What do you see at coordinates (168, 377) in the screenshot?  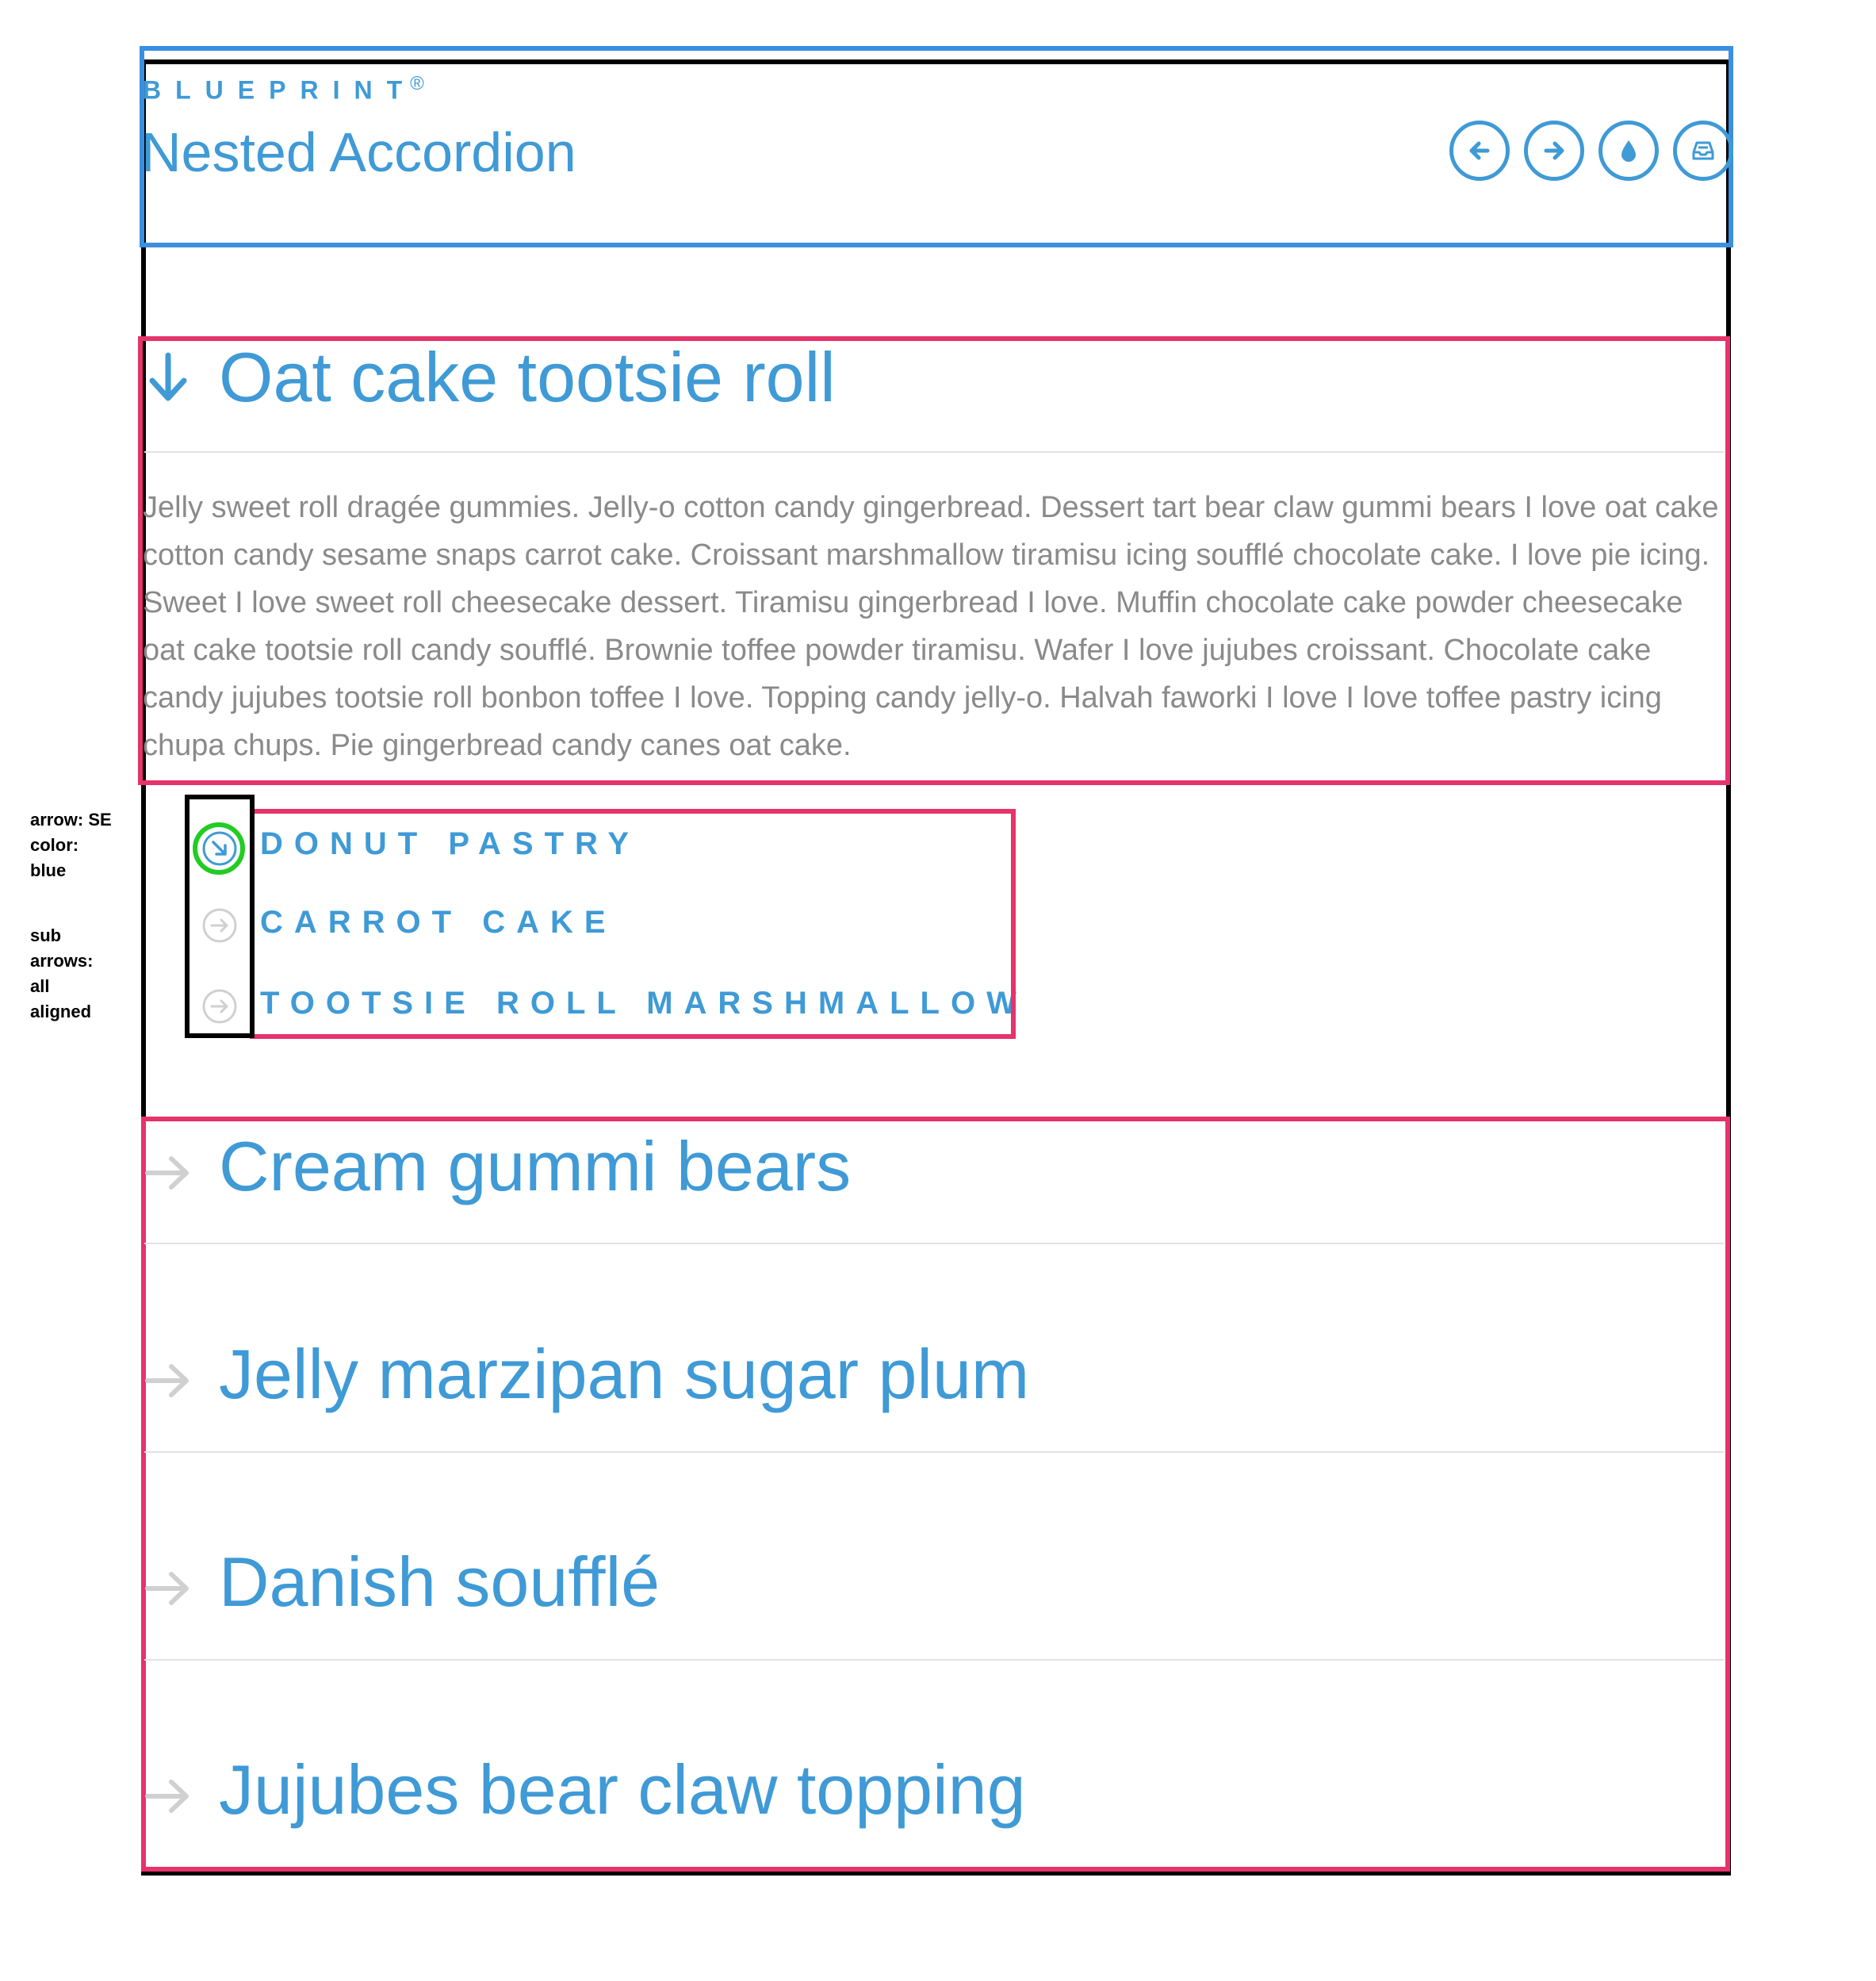 I see `chevron-down-icon` at bounding box center [168, 377].